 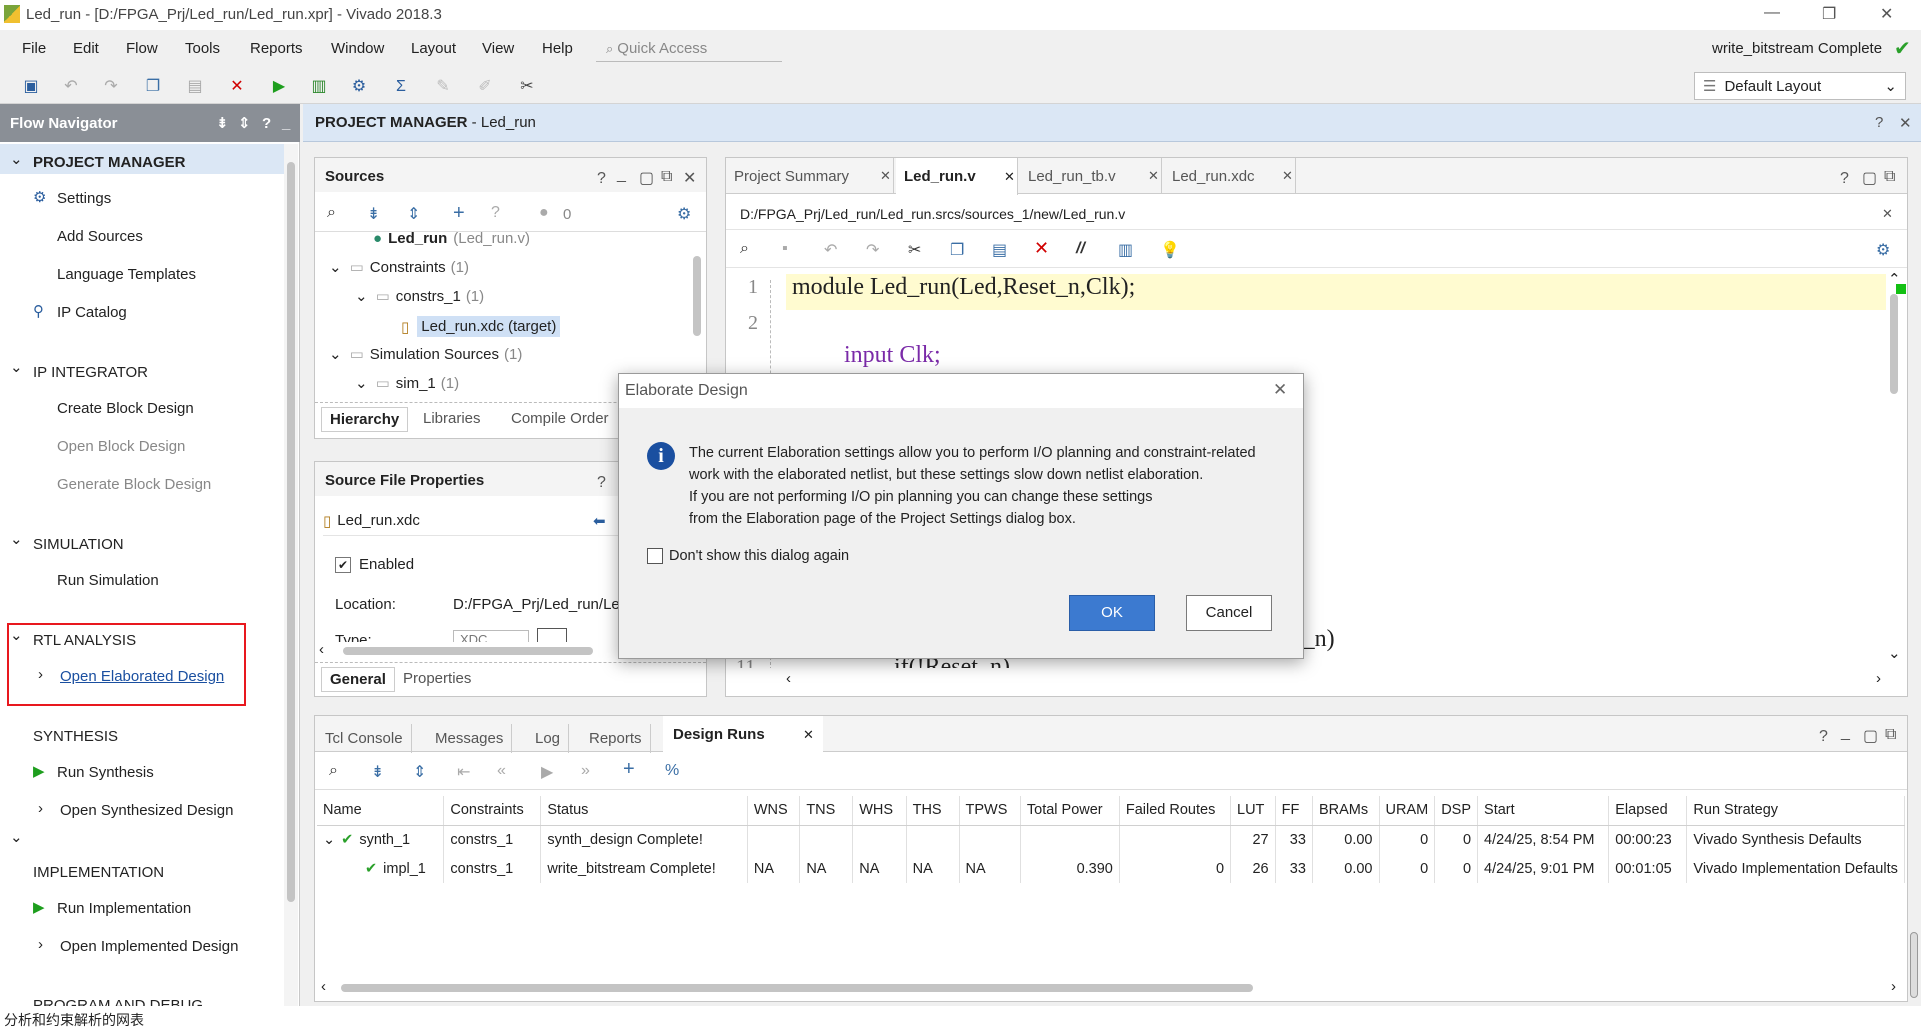 What do you see at coordinates (433, 48) in the screenshot?
I see `menu-layout: Layout` at bounding box center [433, 48].